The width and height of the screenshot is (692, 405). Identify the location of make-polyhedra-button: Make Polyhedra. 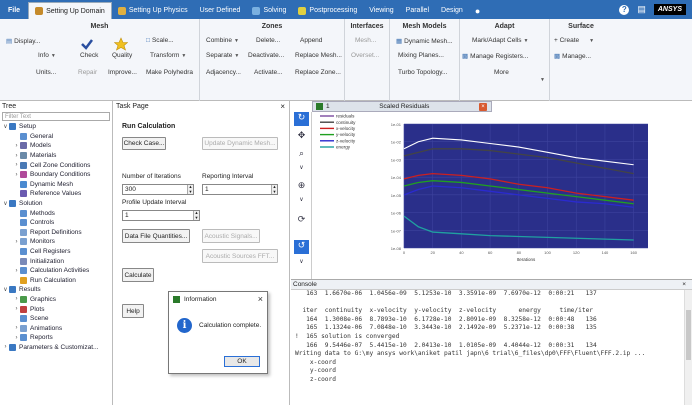
(169, 72).